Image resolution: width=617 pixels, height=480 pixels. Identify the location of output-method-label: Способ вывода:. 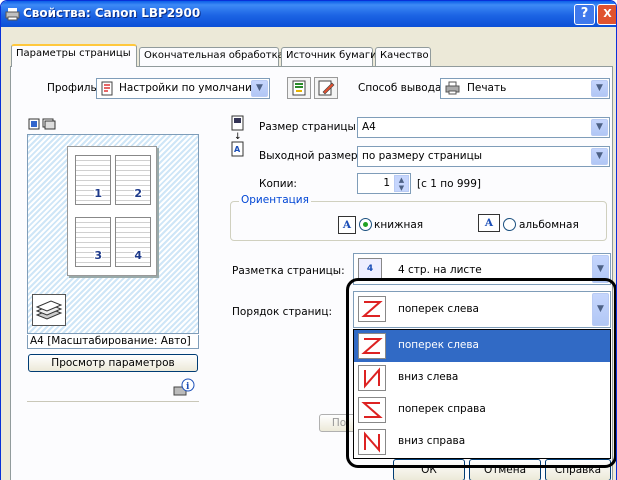
(401, 88).